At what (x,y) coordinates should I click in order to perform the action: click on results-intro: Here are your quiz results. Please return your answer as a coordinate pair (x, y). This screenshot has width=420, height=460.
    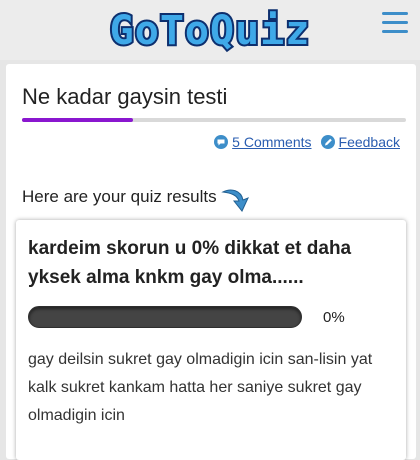
    Looking at the image, I should click on (137, 197).